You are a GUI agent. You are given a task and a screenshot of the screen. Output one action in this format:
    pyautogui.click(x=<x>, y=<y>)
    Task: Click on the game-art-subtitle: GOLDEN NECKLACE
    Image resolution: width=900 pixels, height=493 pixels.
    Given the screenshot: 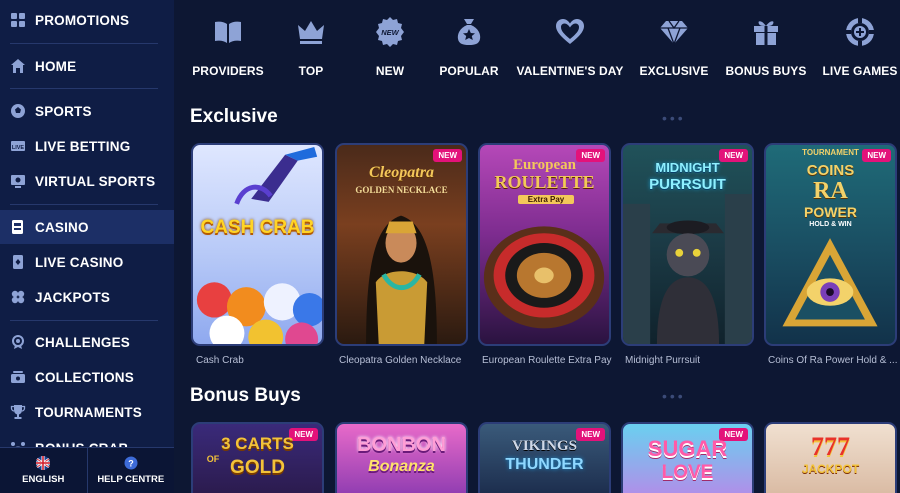 What is the action you would take?
    pyautogui.click(x=401, y=190)
    